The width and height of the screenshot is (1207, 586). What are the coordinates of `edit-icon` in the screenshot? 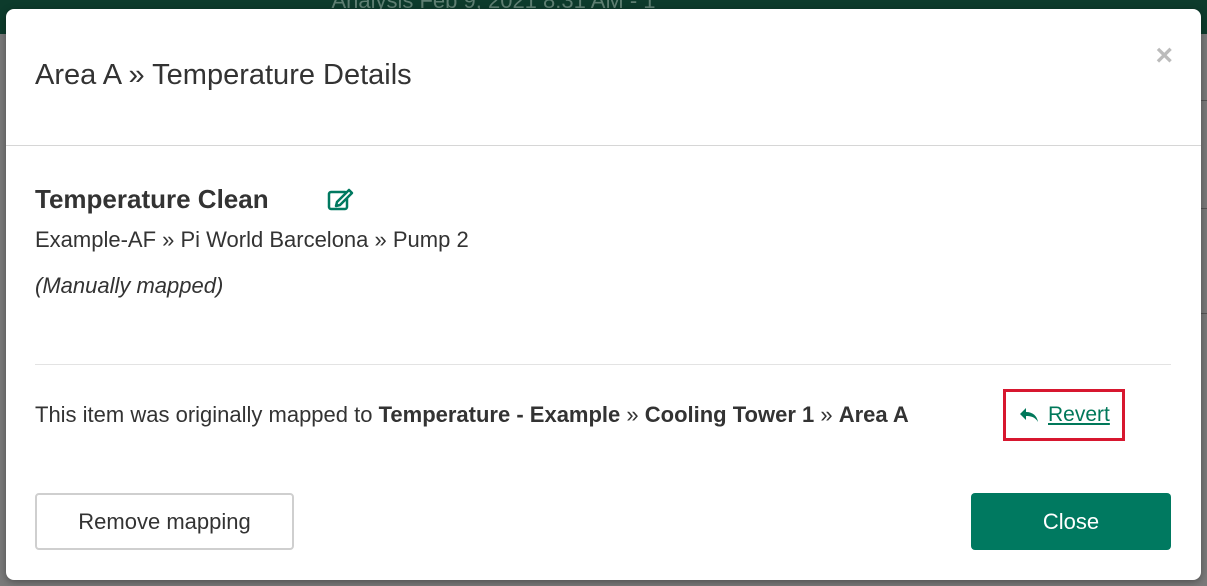 It's located at (341, 199).